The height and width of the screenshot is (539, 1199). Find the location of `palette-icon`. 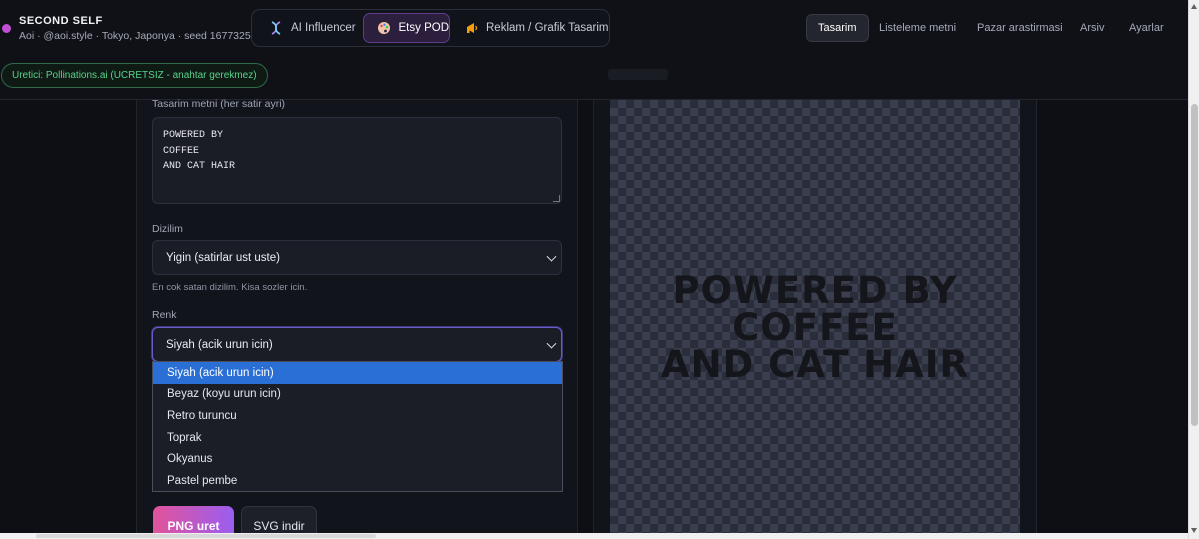

palette-icon is located at coordinates (384, 28).